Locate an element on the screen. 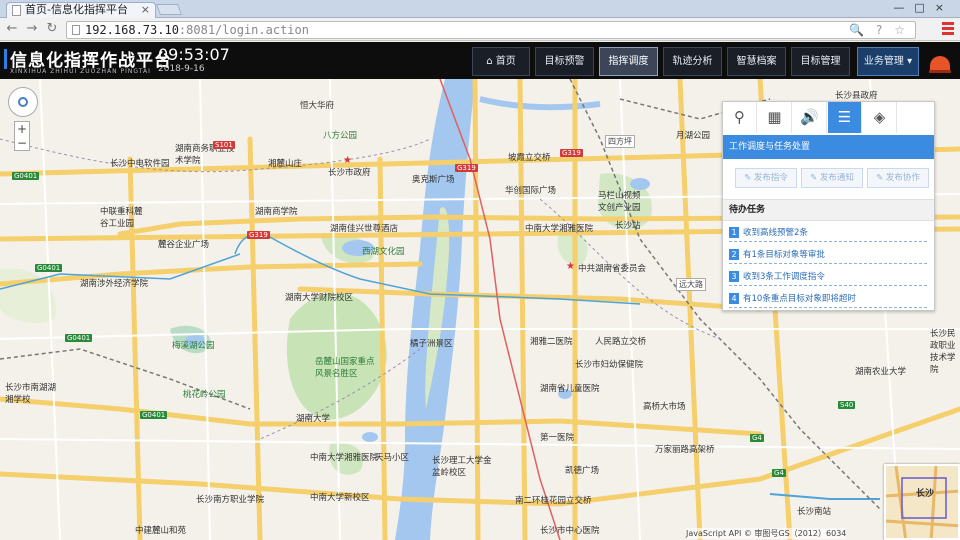 The height and width of the screenshot is (540, 960). publish-notice-button: ✎ 发布通知 is located at coordinates (832, 178).